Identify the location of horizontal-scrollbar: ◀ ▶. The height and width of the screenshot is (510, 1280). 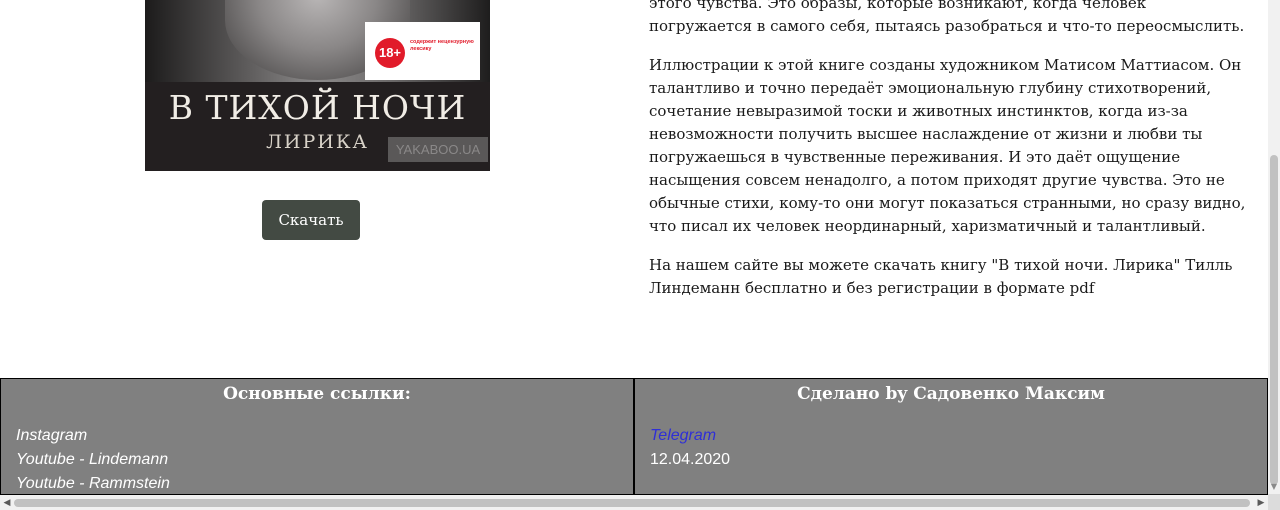
(634, 502).